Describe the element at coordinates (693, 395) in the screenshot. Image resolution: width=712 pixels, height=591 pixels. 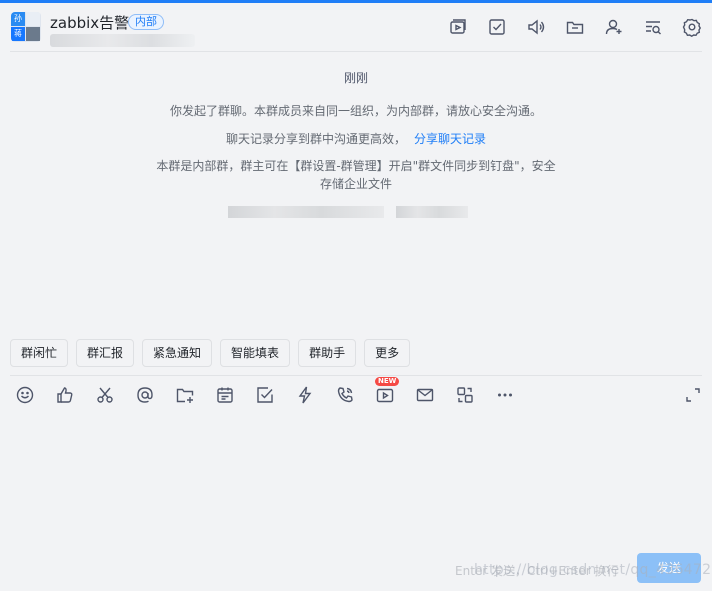
I see `expand-editor-icon` at that location.